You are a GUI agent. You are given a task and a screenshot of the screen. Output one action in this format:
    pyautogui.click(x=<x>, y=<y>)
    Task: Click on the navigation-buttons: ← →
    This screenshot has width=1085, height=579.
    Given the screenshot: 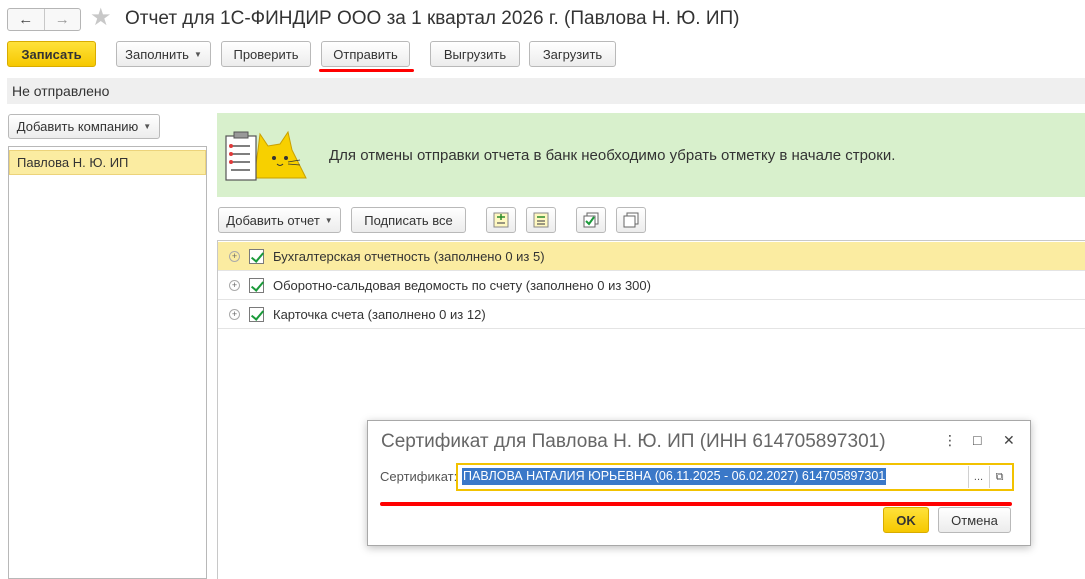 What is the action you would take?
    pyautogui.click(x=44, y=19)
    